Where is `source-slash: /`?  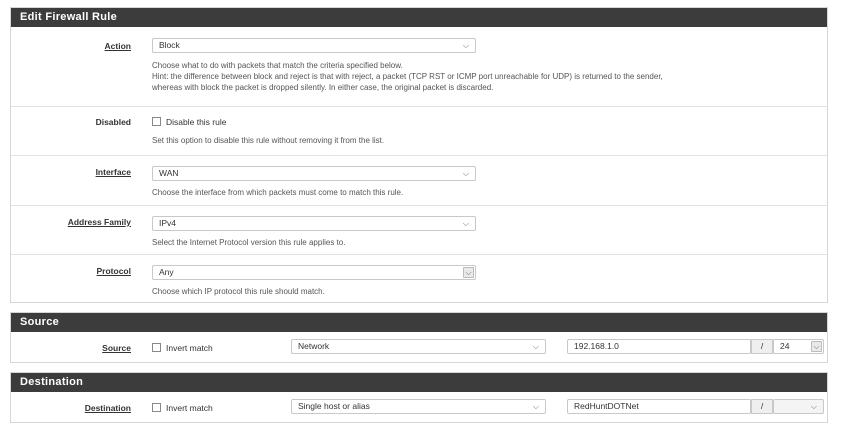 source-slash: / is located at coordinates (762, 346).